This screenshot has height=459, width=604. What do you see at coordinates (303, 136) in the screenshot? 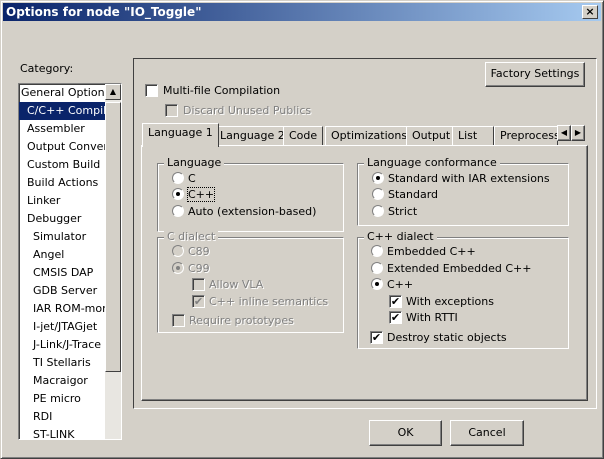
I see `tab-code: Code` at bounding box center [303, 136].